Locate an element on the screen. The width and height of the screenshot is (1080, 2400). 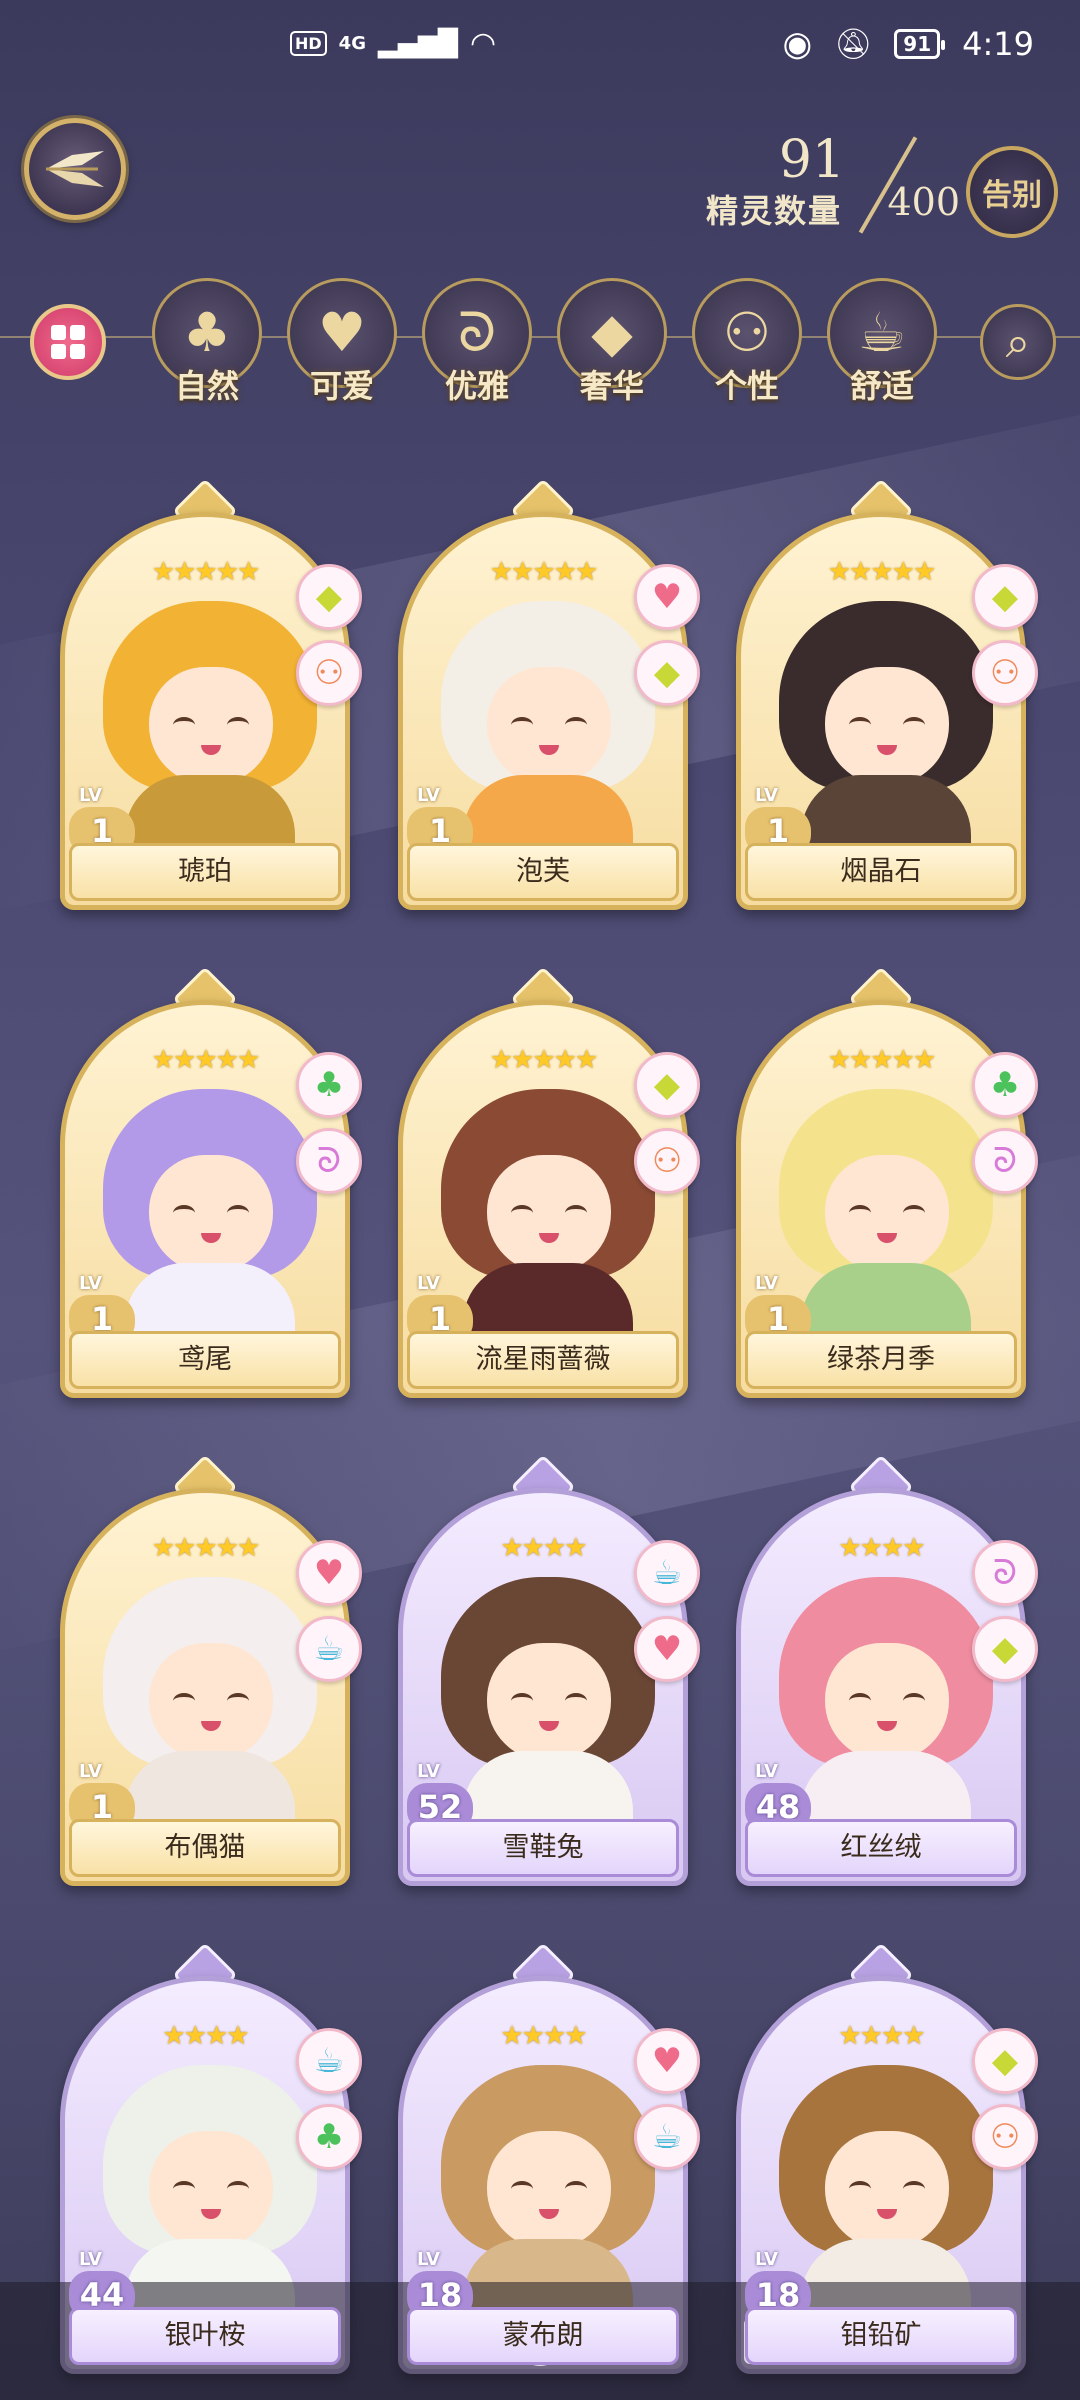
spirit-name: 布偶猫 is located at coordinates (205, 1848).